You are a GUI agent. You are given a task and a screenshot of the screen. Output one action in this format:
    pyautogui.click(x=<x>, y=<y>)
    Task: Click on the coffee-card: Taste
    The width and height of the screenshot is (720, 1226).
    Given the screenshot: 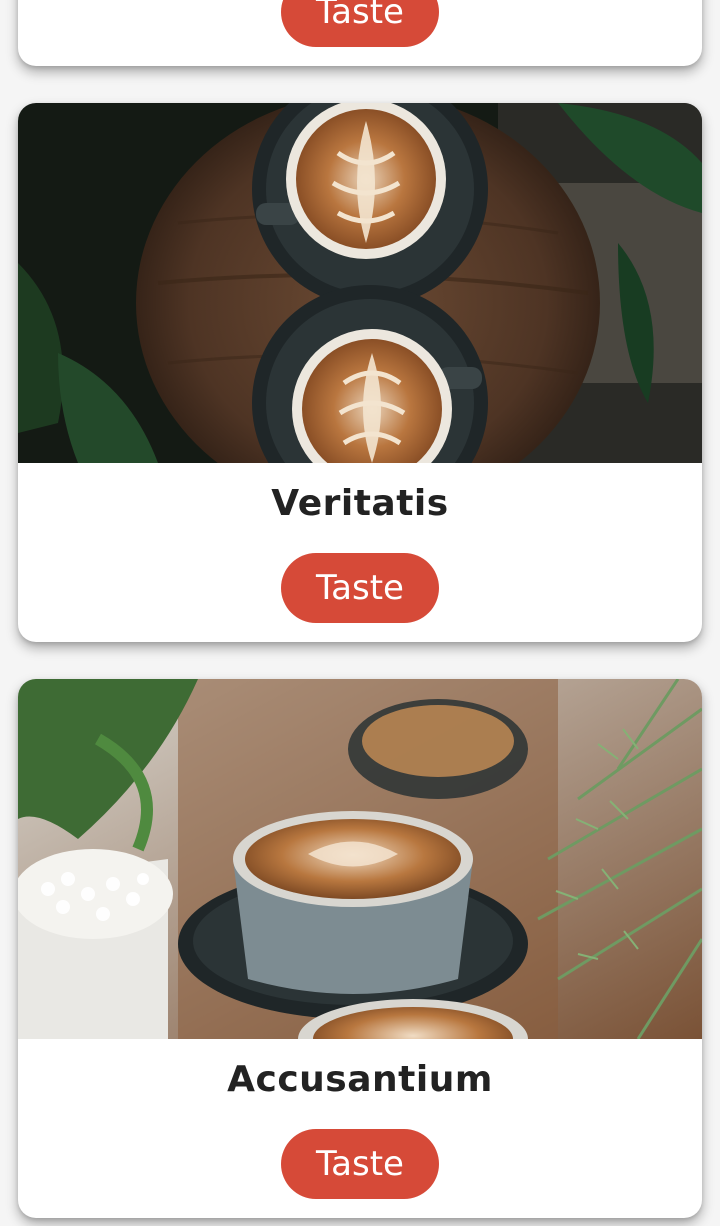 What is the action you would take?
    pyautogui.click(x=360, y=33)
    